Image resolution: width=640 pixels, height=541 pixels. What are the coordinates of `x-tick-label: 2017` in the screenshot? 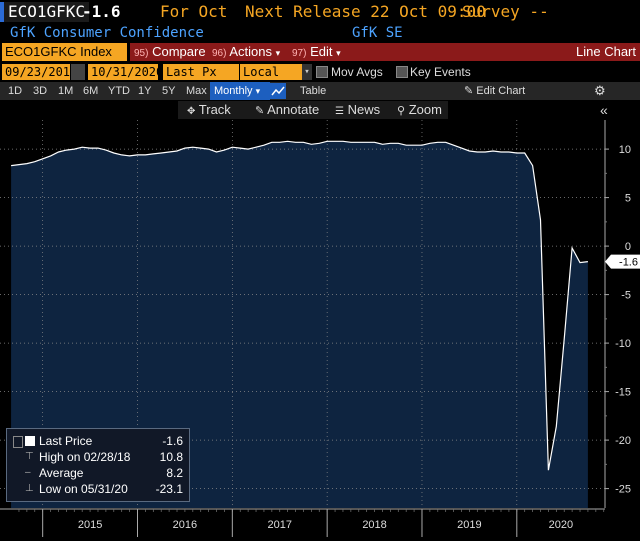 It's located at (279, 525).